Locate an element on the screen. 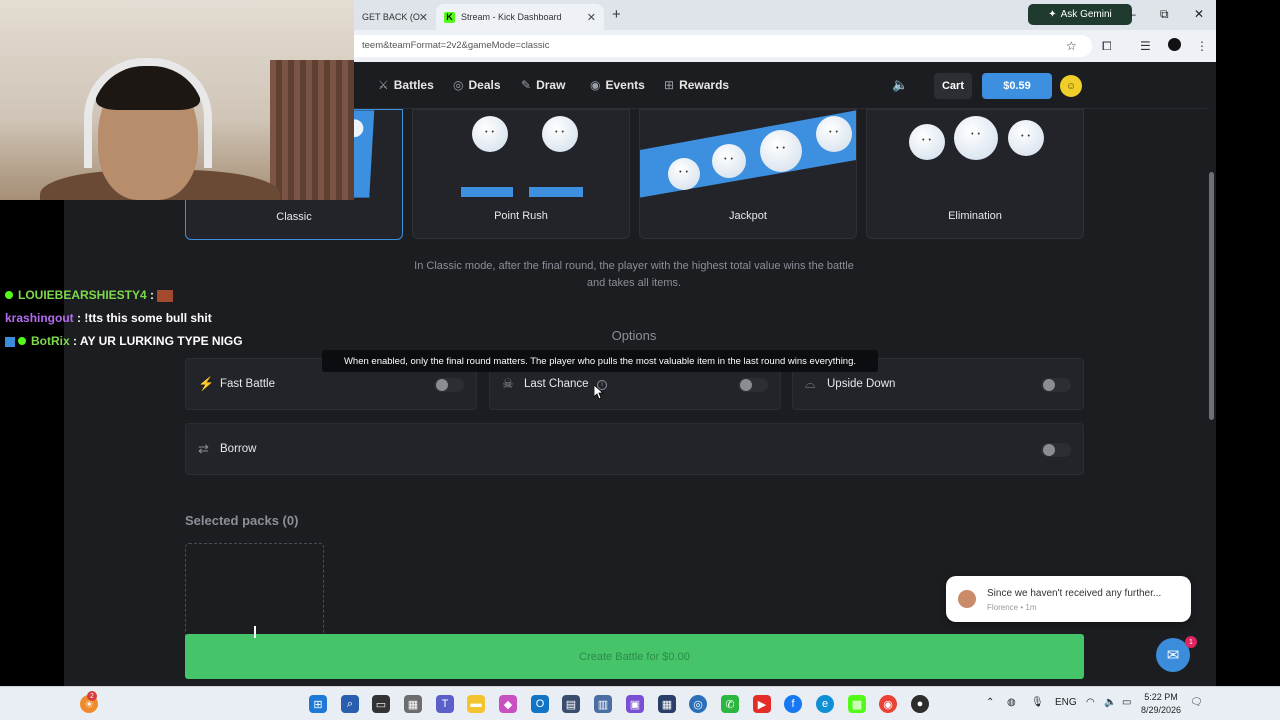  create-battle-button: Create Battle for $0.00 is located at coordinates (634, 656).